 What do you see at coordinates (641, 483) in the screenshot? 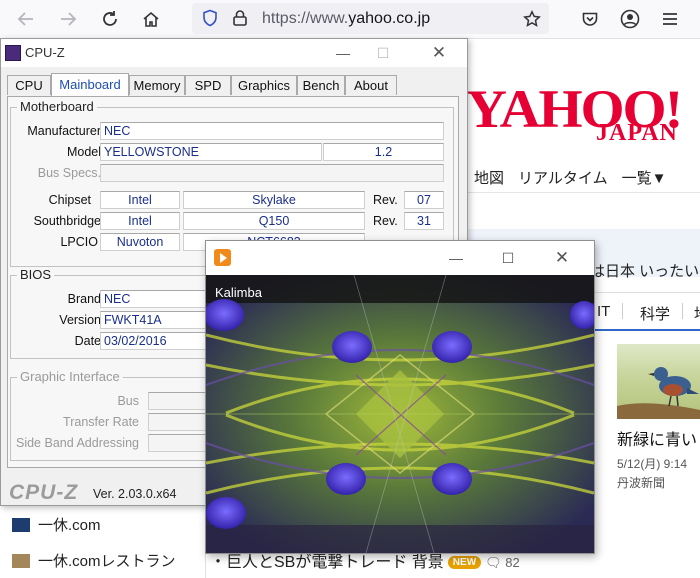
I see `news-source: 丹波新聞` at bounding box center [641, 483].